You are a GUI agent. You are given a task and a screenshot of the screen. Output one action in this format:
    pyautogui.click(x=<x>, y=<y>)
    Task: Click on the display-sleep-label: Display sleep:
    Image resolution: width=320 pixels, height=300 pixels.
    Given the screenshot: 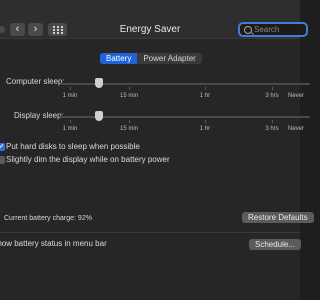 What is the action you would take?
    pyautogui.click(x=39, y=115)
    